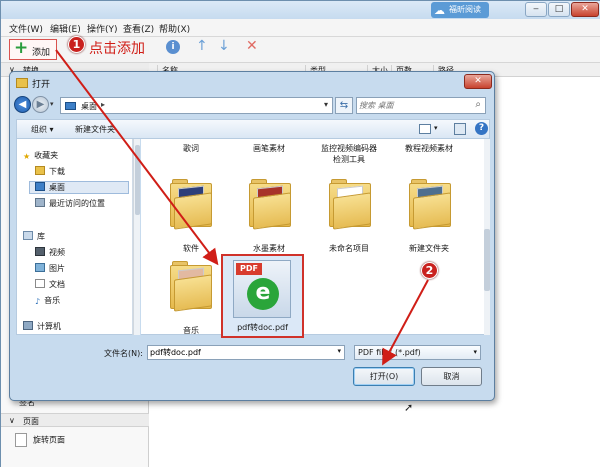 This screenshot has width=600, height=467. I want to click on music-icon: ♪, so click(38, 301).